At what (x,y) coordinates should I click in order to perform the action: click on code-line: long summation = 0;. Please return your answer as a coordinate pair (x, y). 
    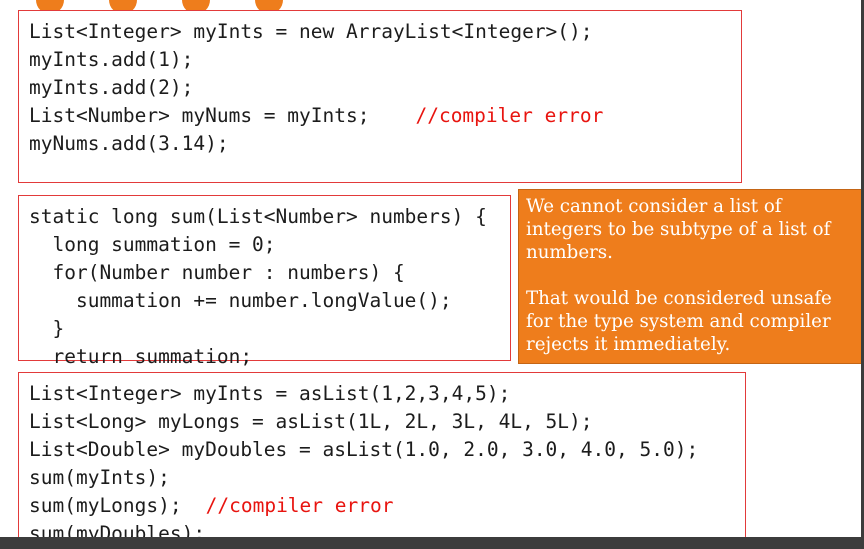
    Looking at the image, I should click on (152, 244).